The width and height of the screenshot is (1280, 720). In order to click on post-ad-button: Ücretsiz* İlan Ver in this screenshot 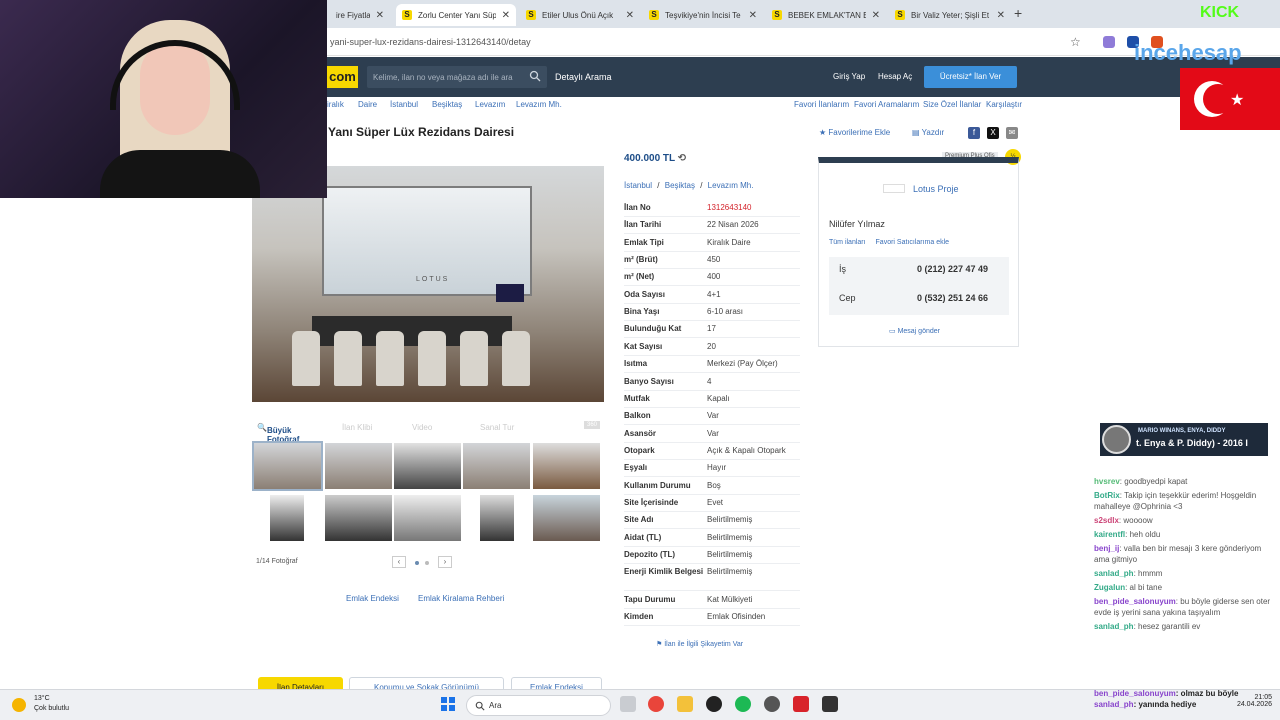, I will do `click(970, 77)`.